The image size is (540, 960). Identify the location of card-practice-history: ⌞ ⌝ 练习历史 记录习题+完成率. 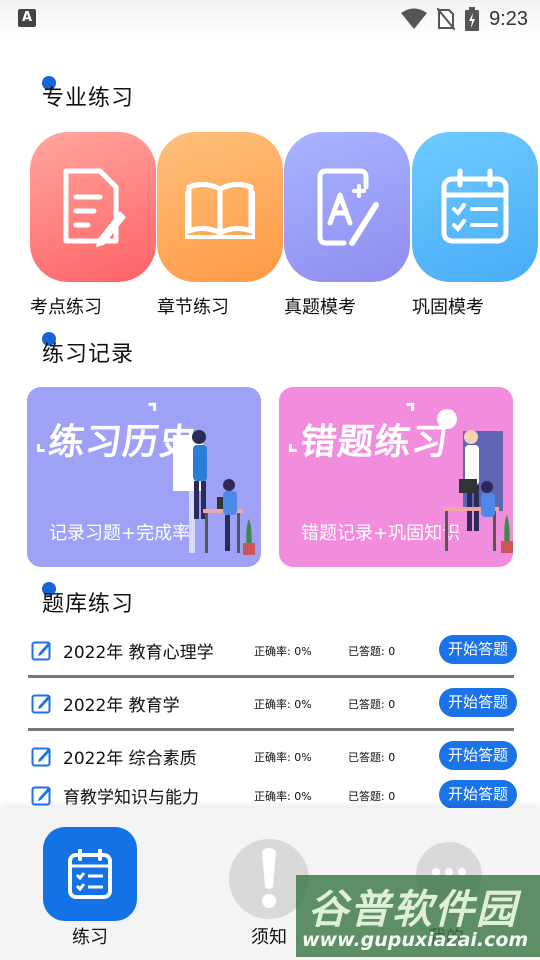
(144, 477).